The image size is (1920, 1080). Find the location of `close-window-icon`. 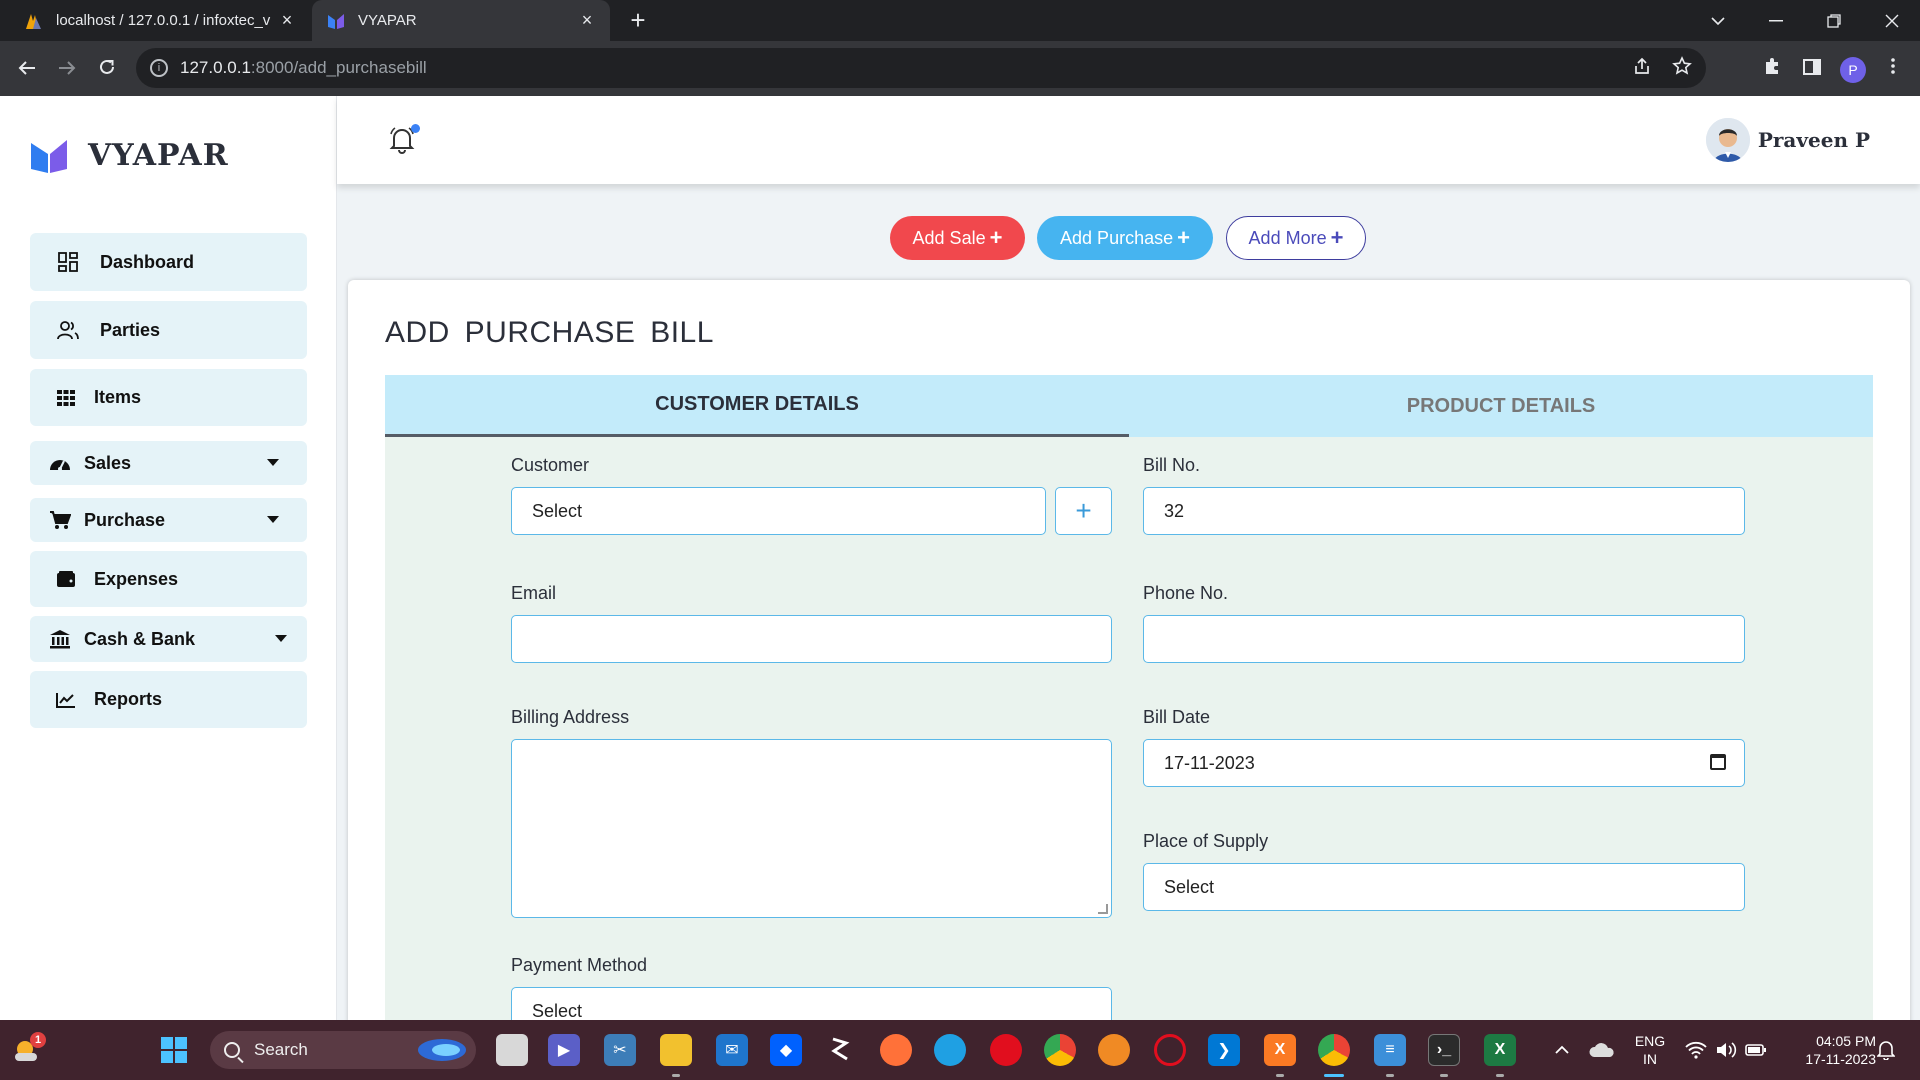

close-window-icon is located at coordinates (1892, 20).